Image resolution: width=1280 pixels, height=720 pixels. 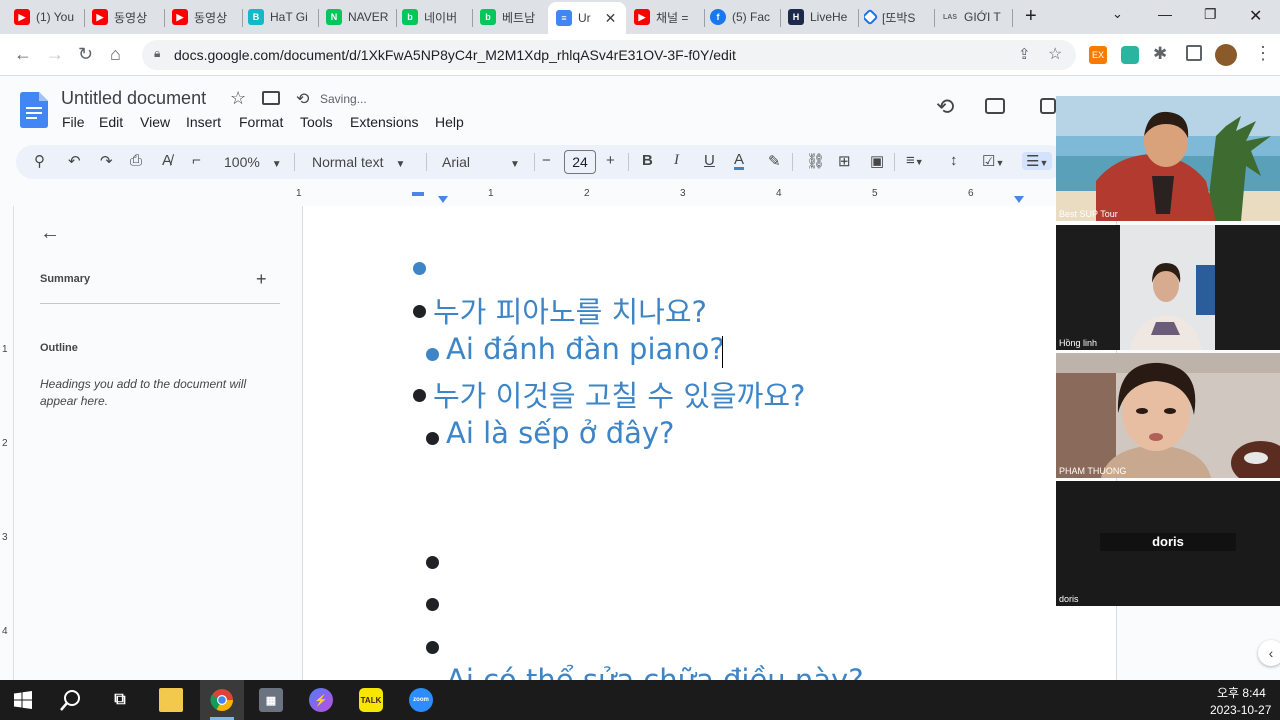 What do you see at coordinates (1241, 692) in the screenshot?
I see `clock-time: 오후 8:44` at bounding box center [1241, 692].